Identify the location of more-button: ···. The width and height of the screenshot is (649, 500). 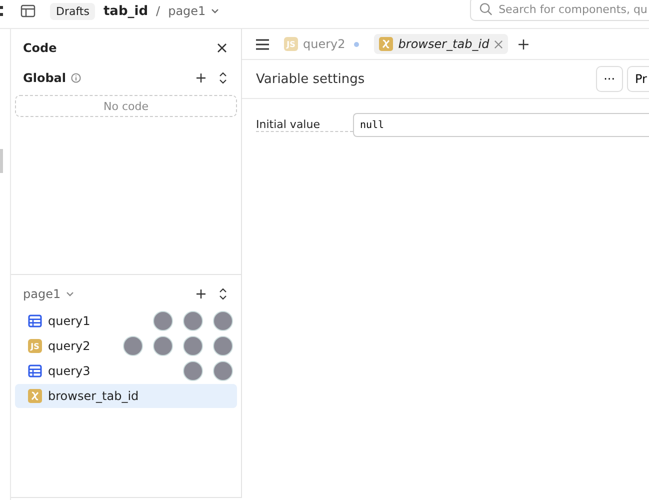
(610, 79).